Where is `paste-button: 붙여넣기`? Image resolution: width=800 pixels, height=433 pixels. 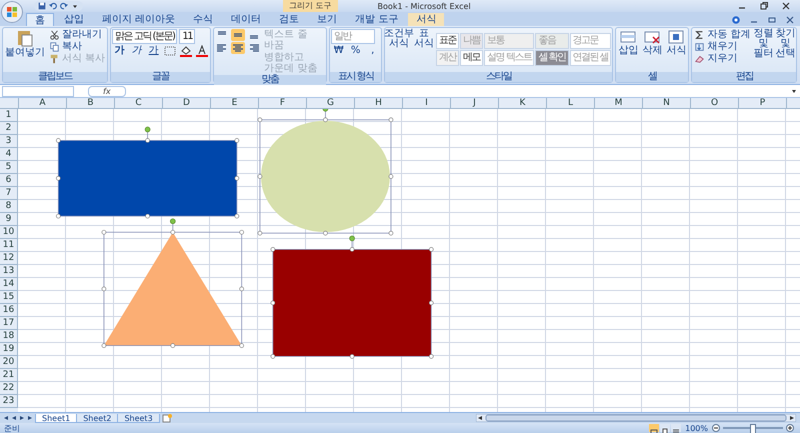
paste-button: 붙여넣기 is located at coordinates (25, 43).